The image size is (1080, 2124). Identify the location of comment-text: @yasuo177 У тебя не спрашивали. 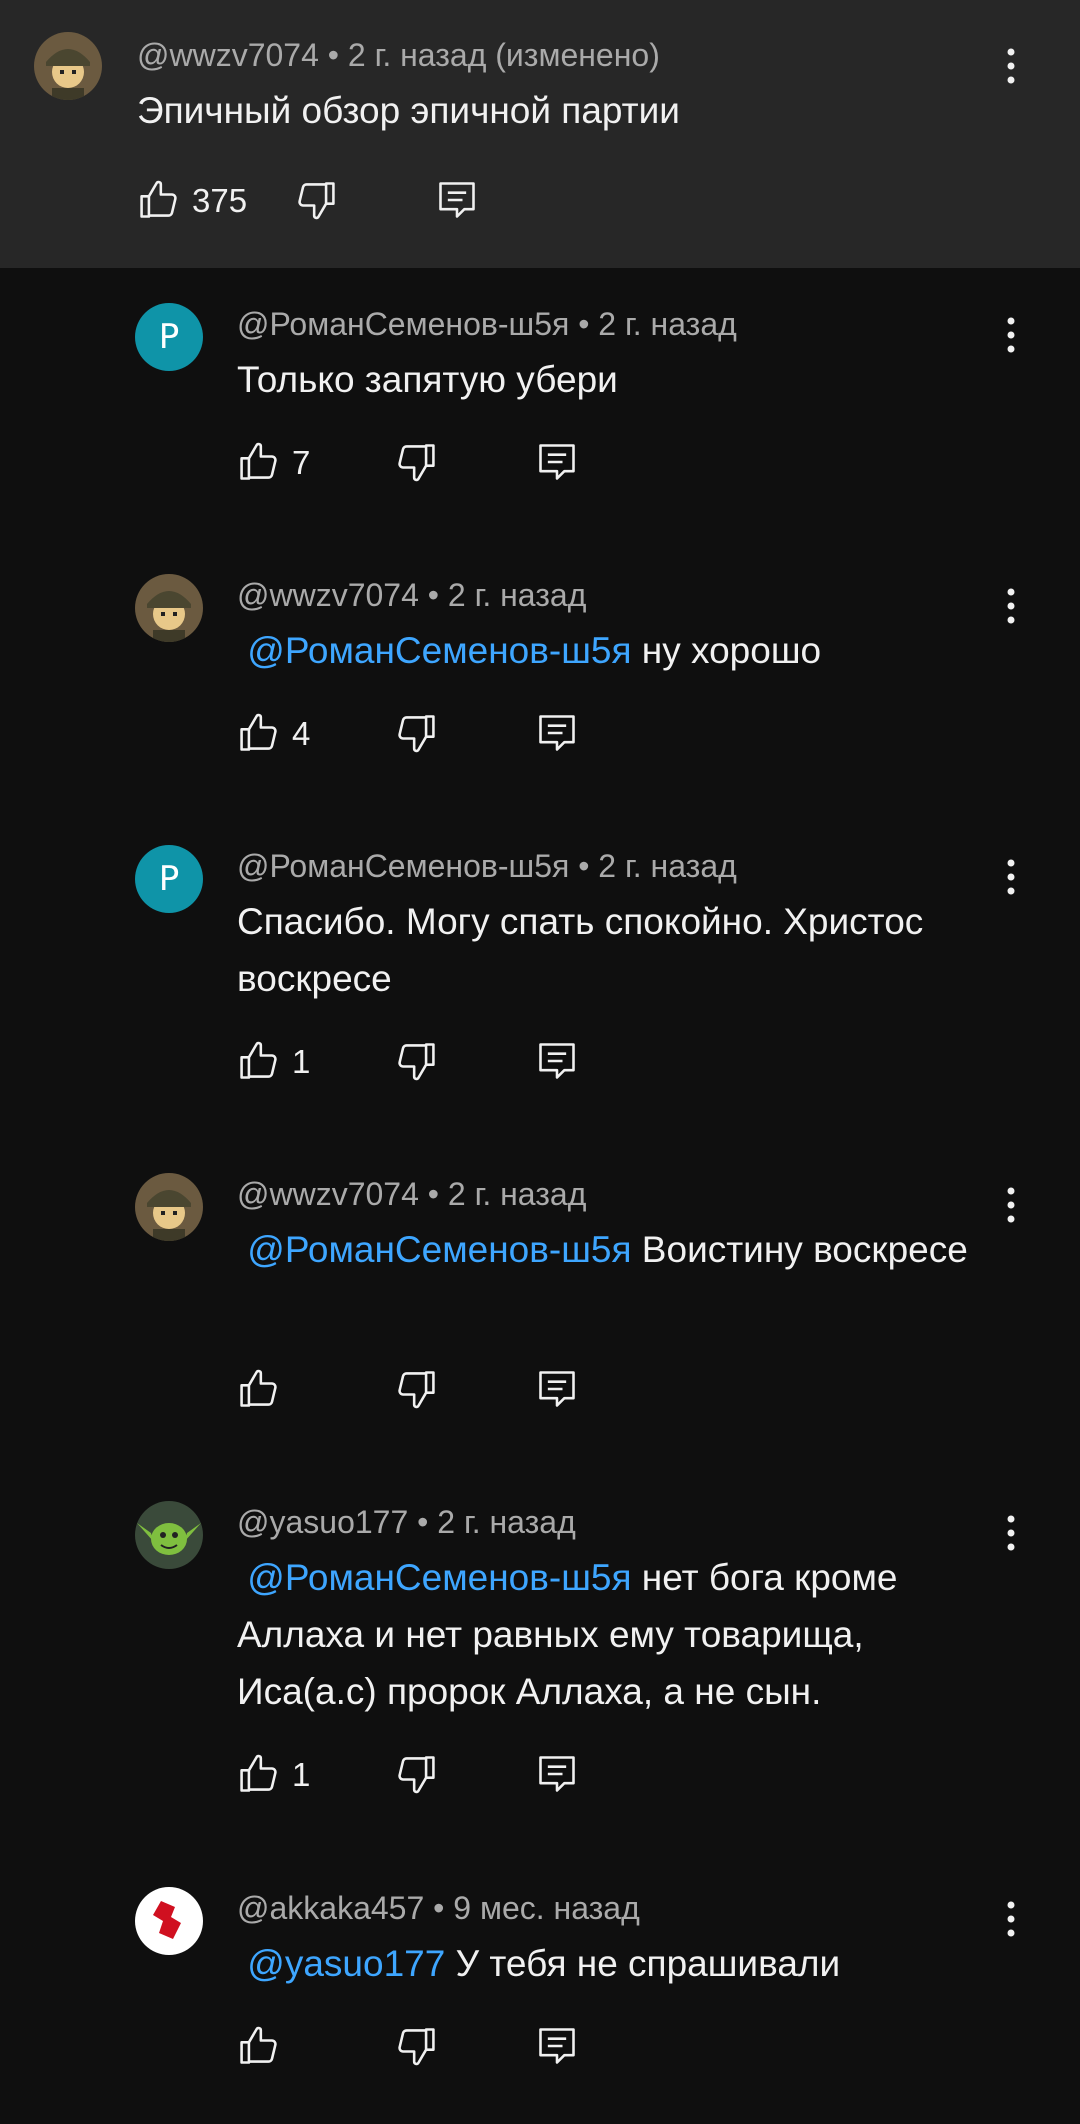
(617, 1963).